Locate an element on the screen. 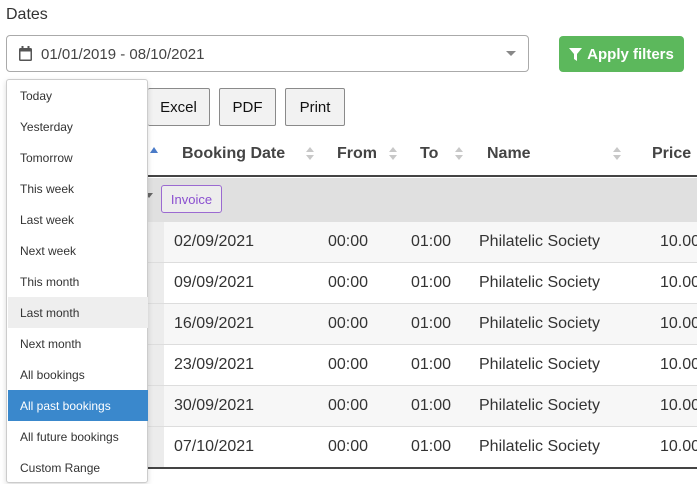 The image size is (697, 484). date-range-value: 01/01/2019 - 08/10/2021 is located at coordinates (123, 54).